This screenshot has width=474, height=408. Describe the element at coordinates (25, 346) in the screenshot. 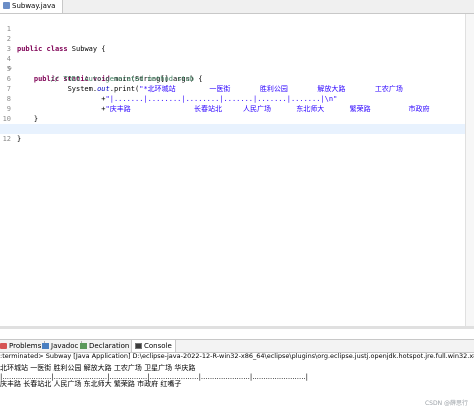

I see `tab-problems-label: Problems` at that location.